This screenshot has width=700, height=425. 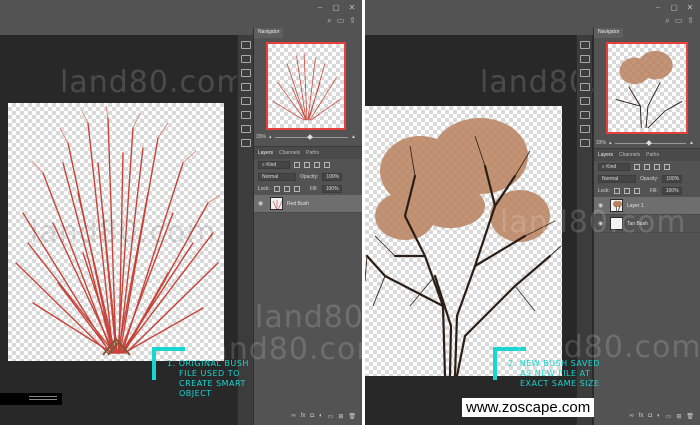 I want to click on layers-bottom-toolbar: ∞ fx ◘ ◐ ▭ ⊞ 🗑, so click(x=647, y=418).